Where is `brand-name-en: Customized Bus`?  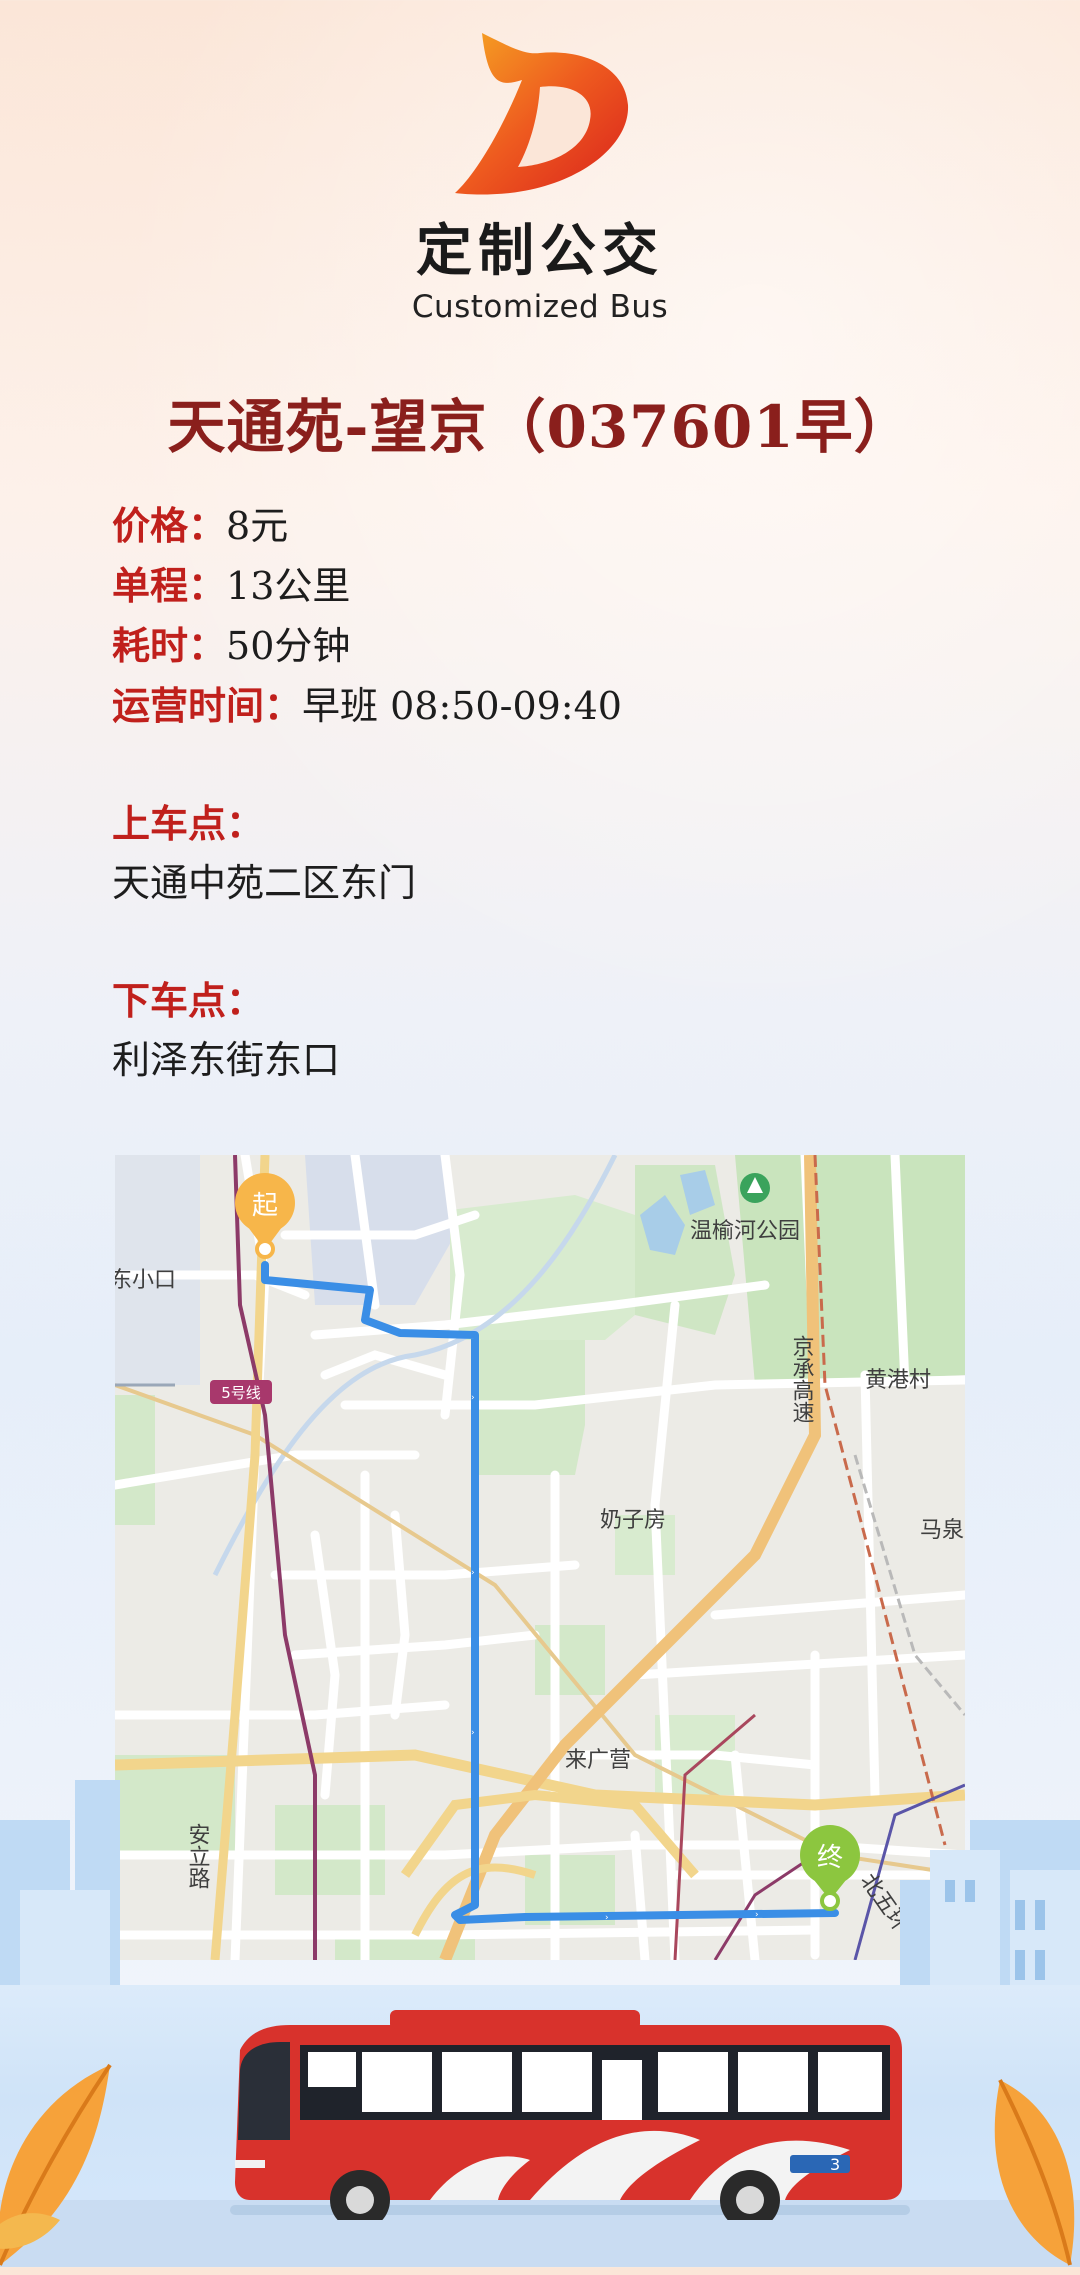
brand-name-en: Customized Bus is located at coordinates (540, 307).